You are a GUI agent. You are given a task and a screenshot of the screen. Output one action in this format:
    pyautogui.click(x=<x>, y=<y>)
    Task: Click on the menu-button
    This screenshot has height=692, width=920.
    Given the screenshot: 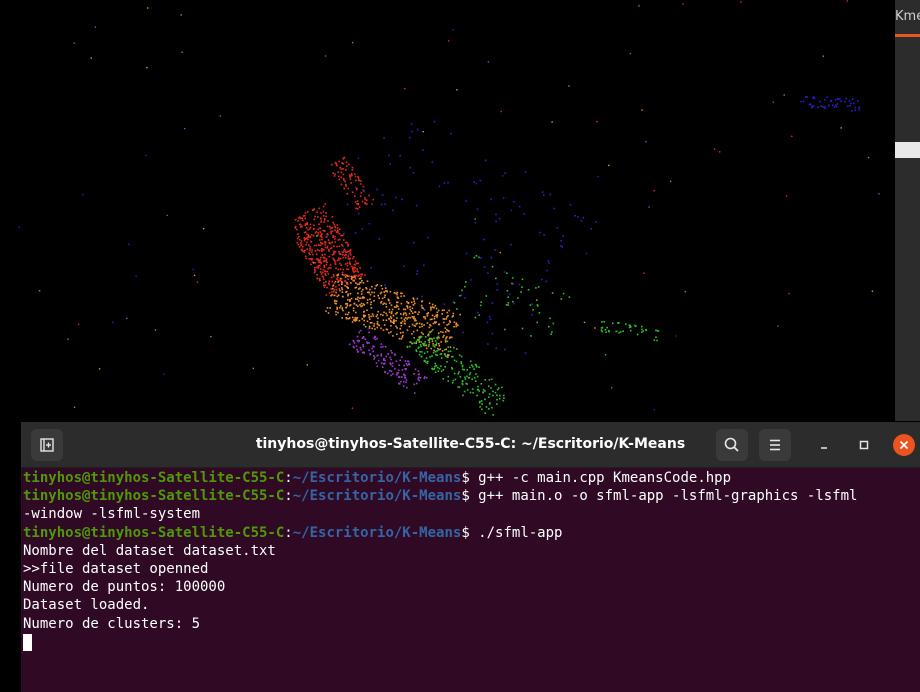 What is the action you would take?
    pyautogui.click(x=775, y=445)
    